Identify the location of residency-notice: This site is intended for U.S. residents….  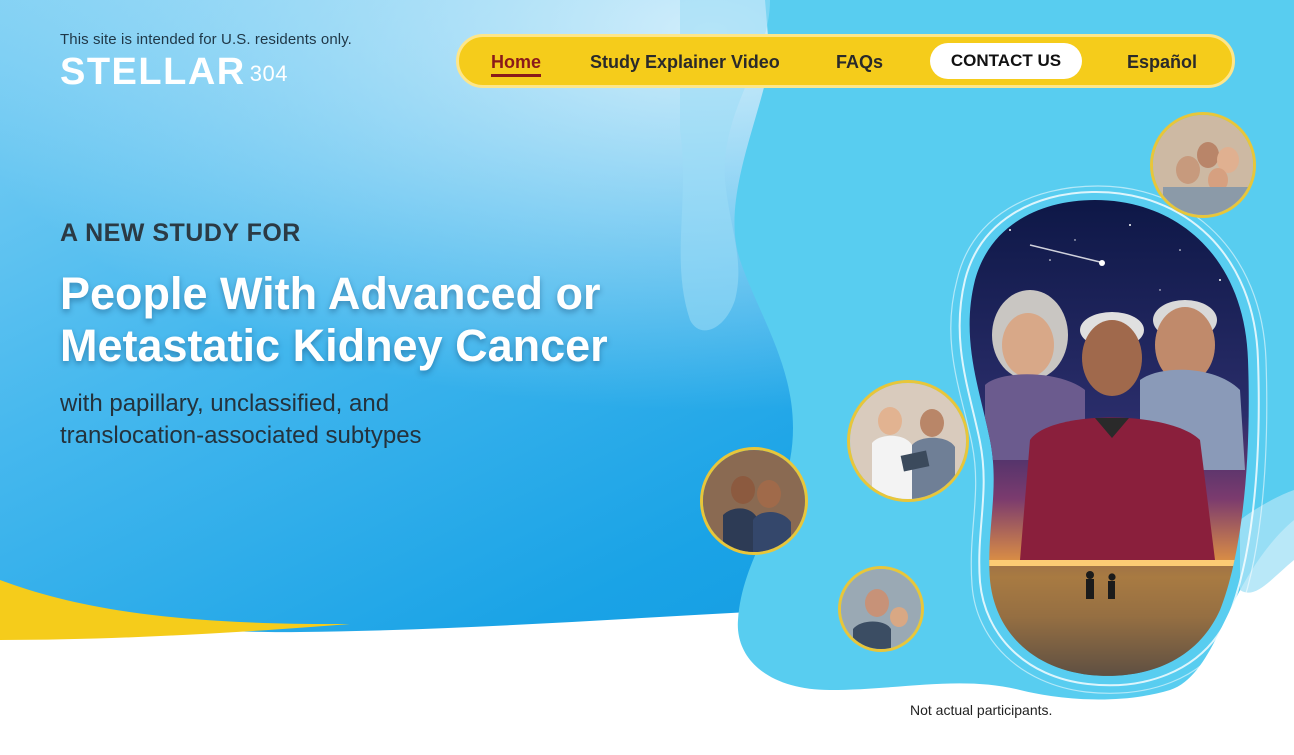
(206, 39).